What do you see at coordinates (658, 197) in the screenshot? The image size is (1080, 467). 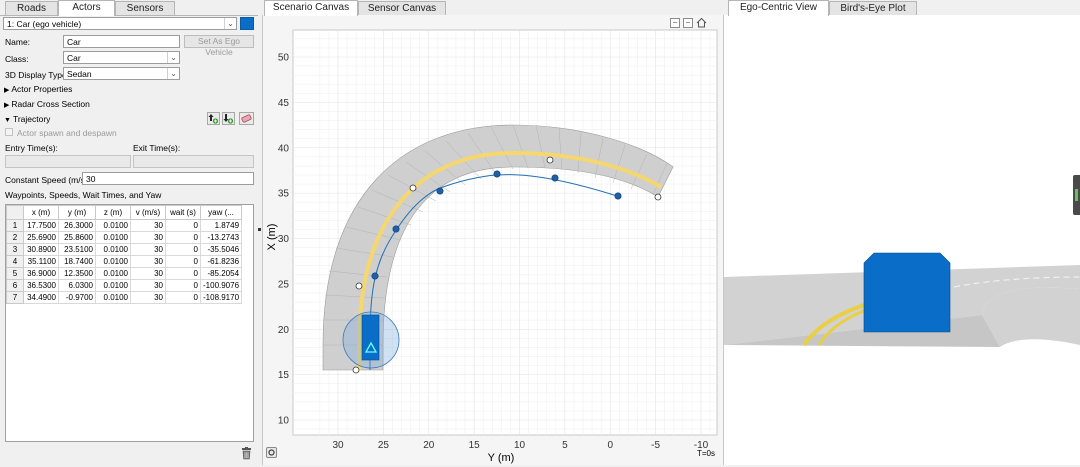 I see `road-end-point` at bounding box center [658, 197].